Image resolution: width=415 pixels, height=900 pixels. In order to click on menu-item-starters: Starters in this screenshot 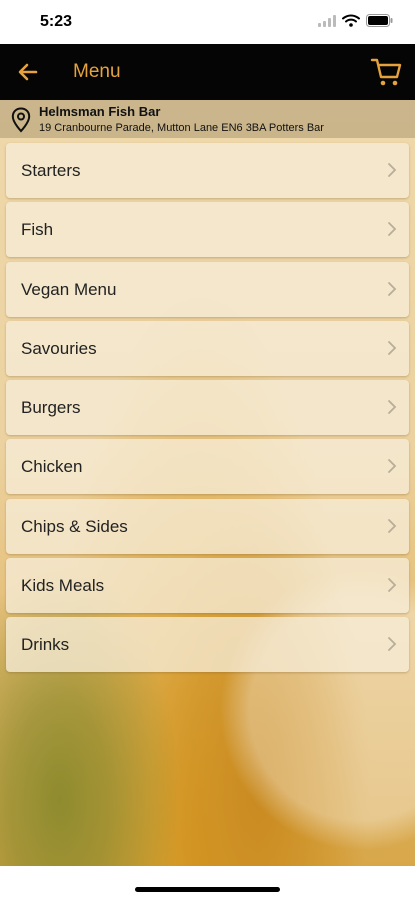, I will do `click(207, 170)`.